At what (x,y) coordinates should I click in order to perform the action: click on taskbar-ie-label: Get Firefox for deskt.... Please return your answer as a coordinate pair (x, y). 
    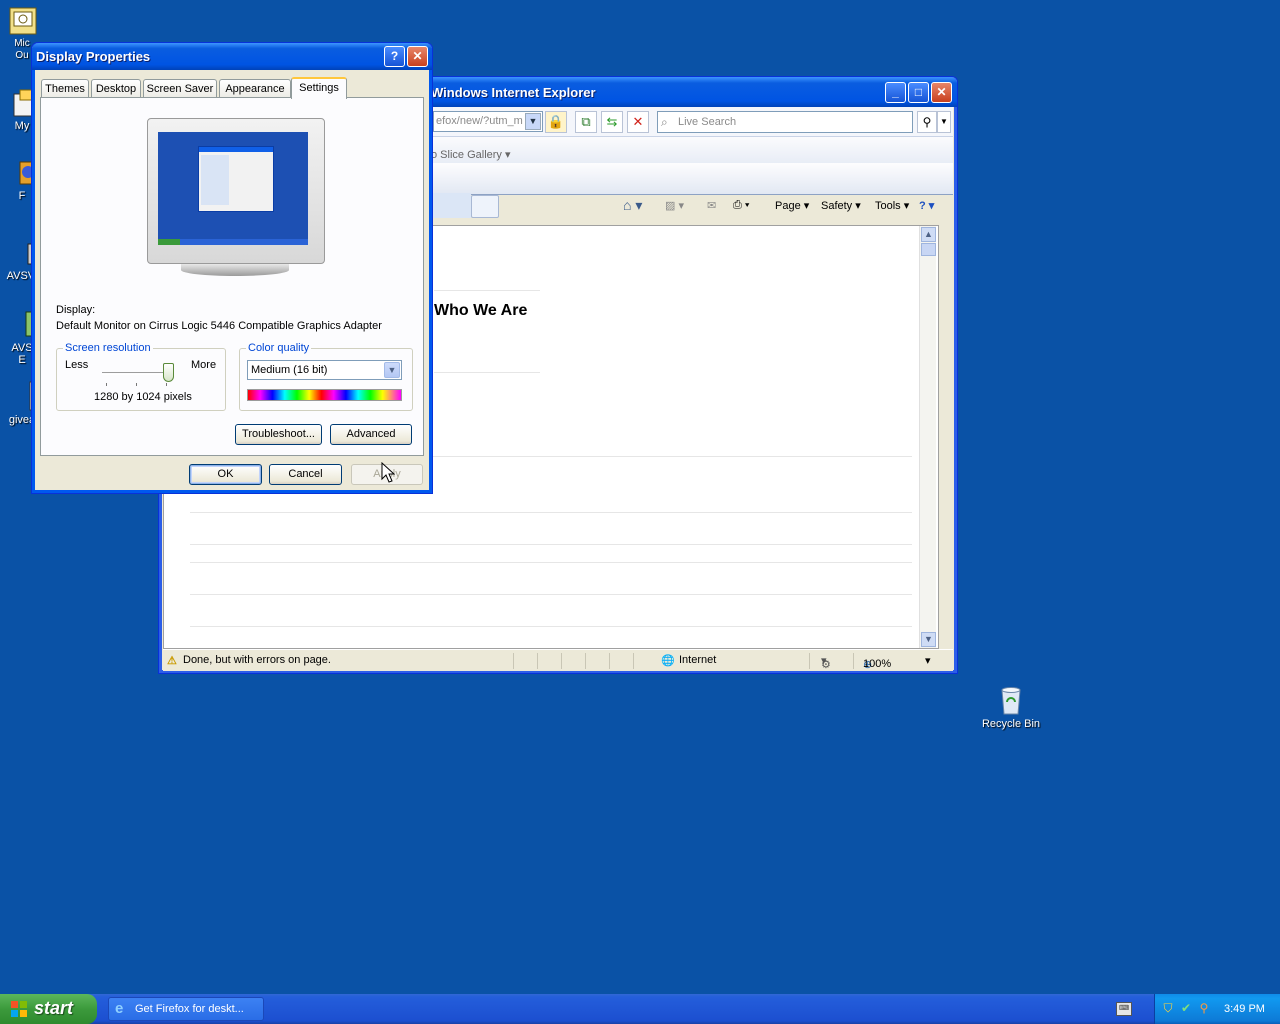
    Looking at the image, I should click on (189, 1009).